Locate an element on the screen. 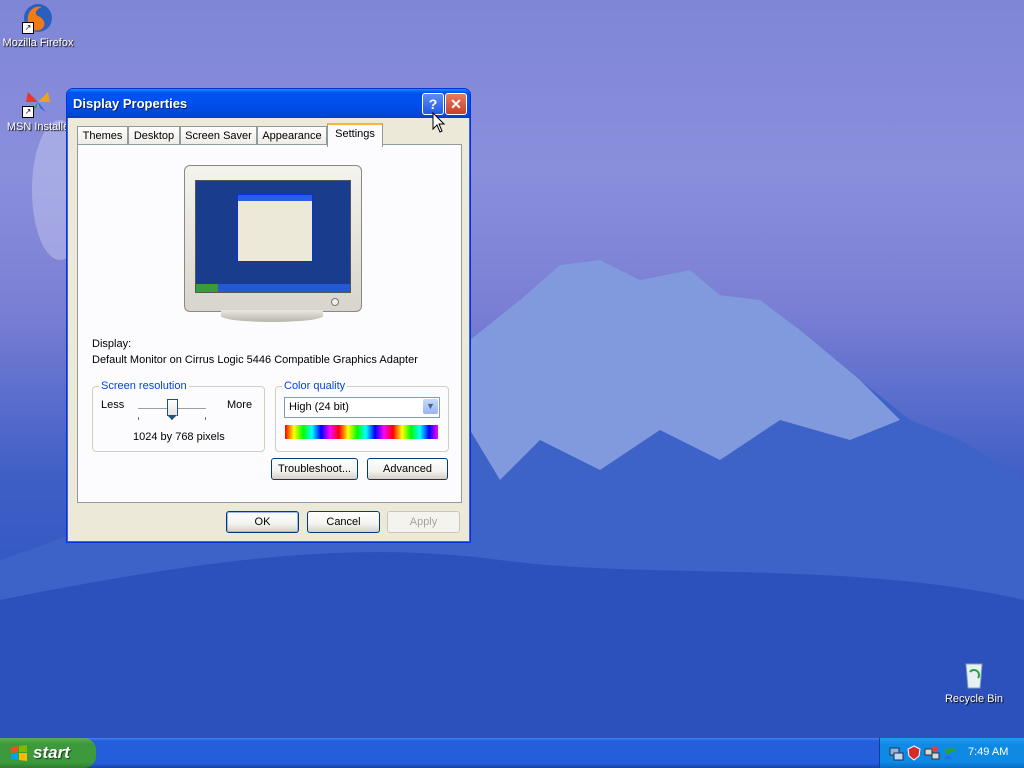 Image resolution: width=1024 pixels, height=768 pixels. tab-screen-saver: Screen Saver is located at coordinates (218, 135).